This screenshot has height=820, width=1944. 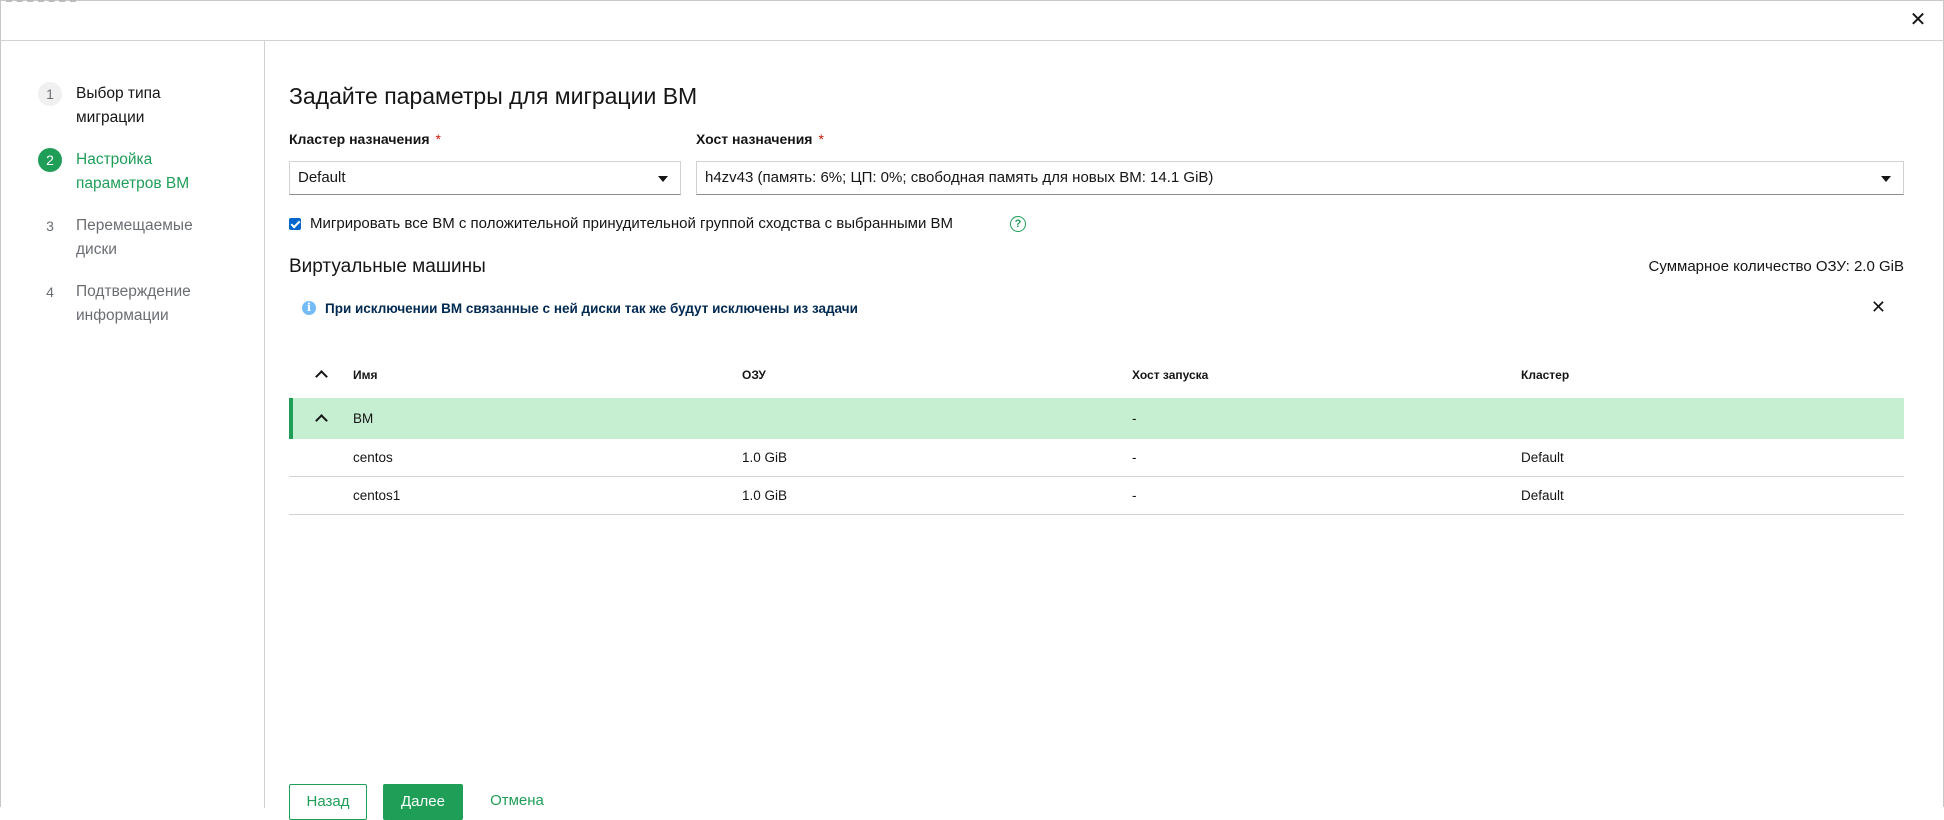 What do you see at coordinates (133, 183) in the screenshot?
I see `step-label-line2: параметров ВМ` at bounding box center [133, 183].